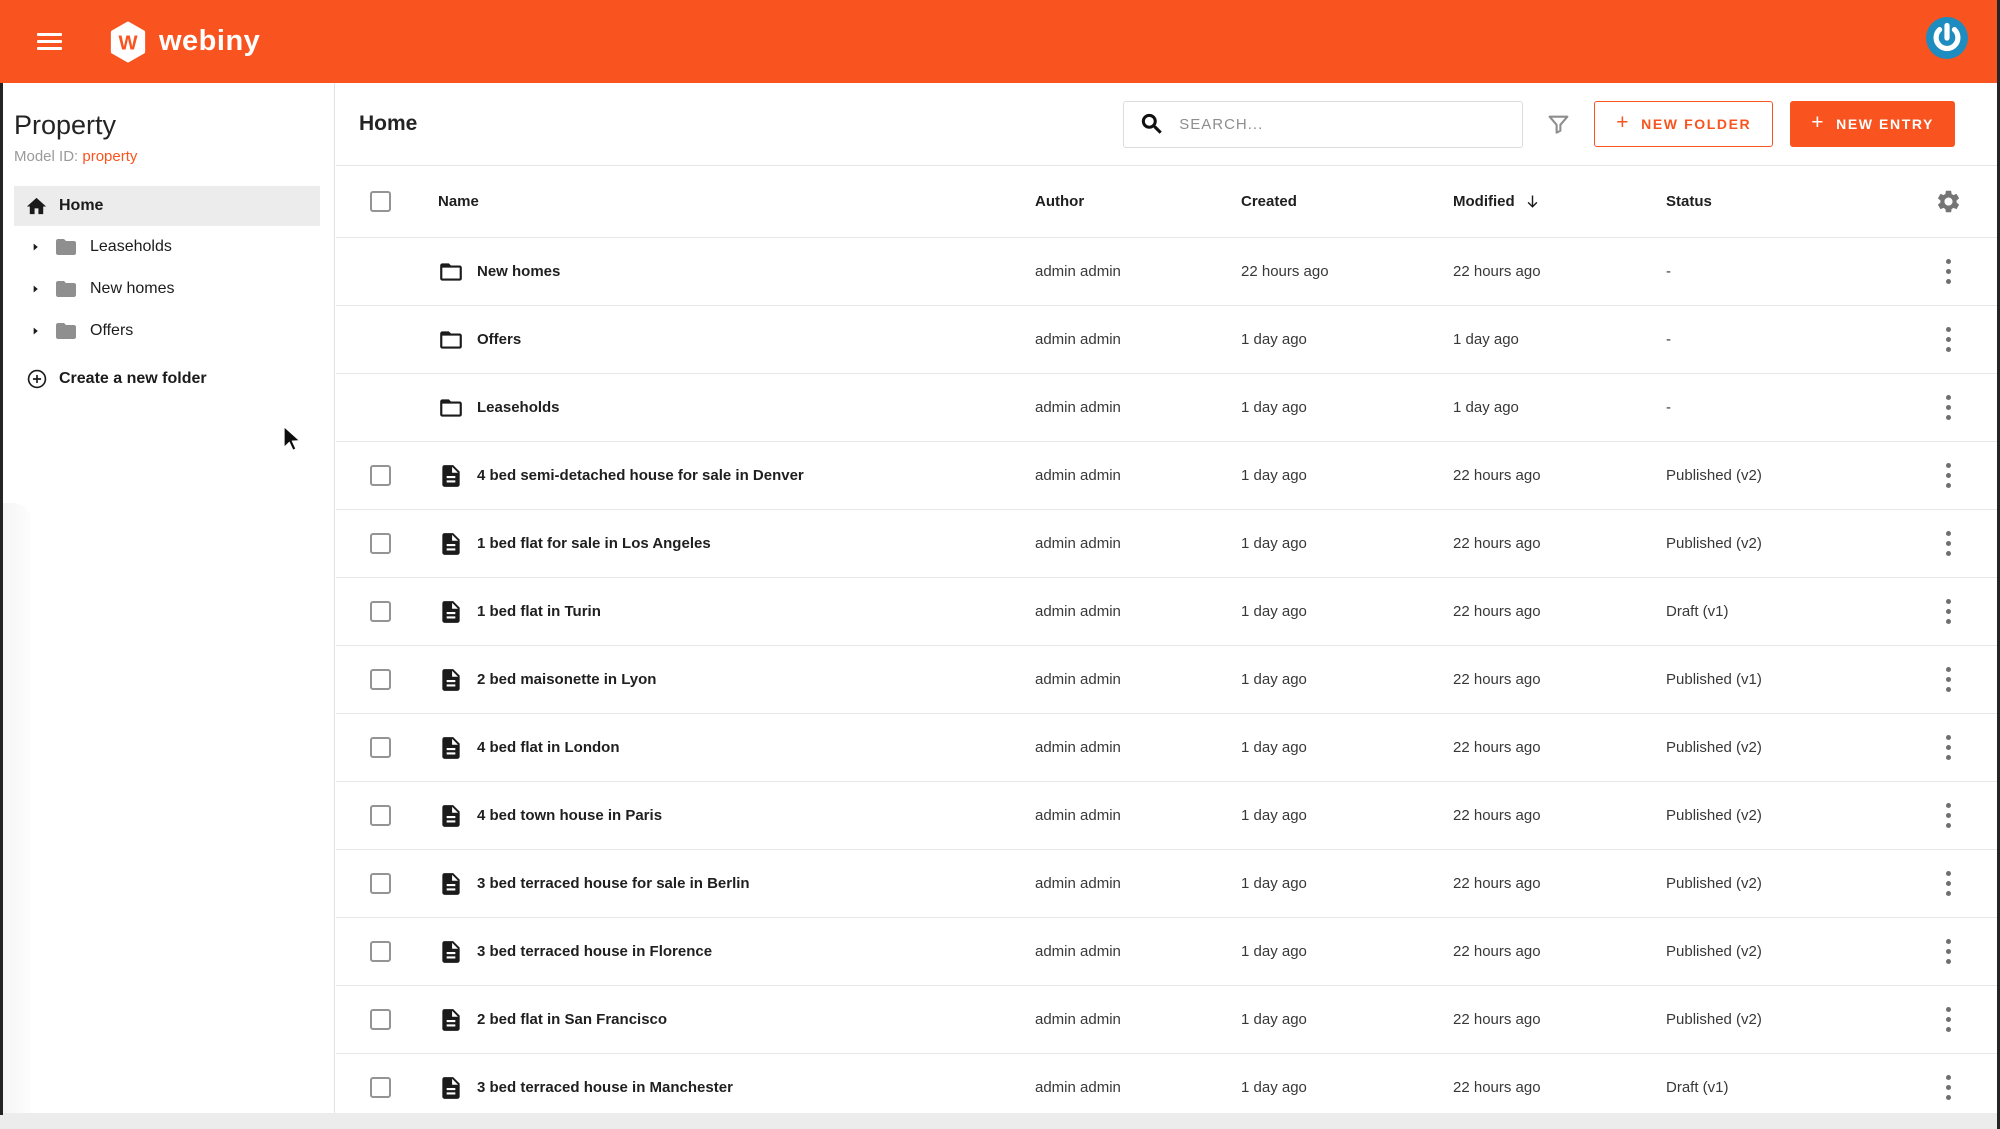  I want to click on filter-icon, so click(1558, 124).